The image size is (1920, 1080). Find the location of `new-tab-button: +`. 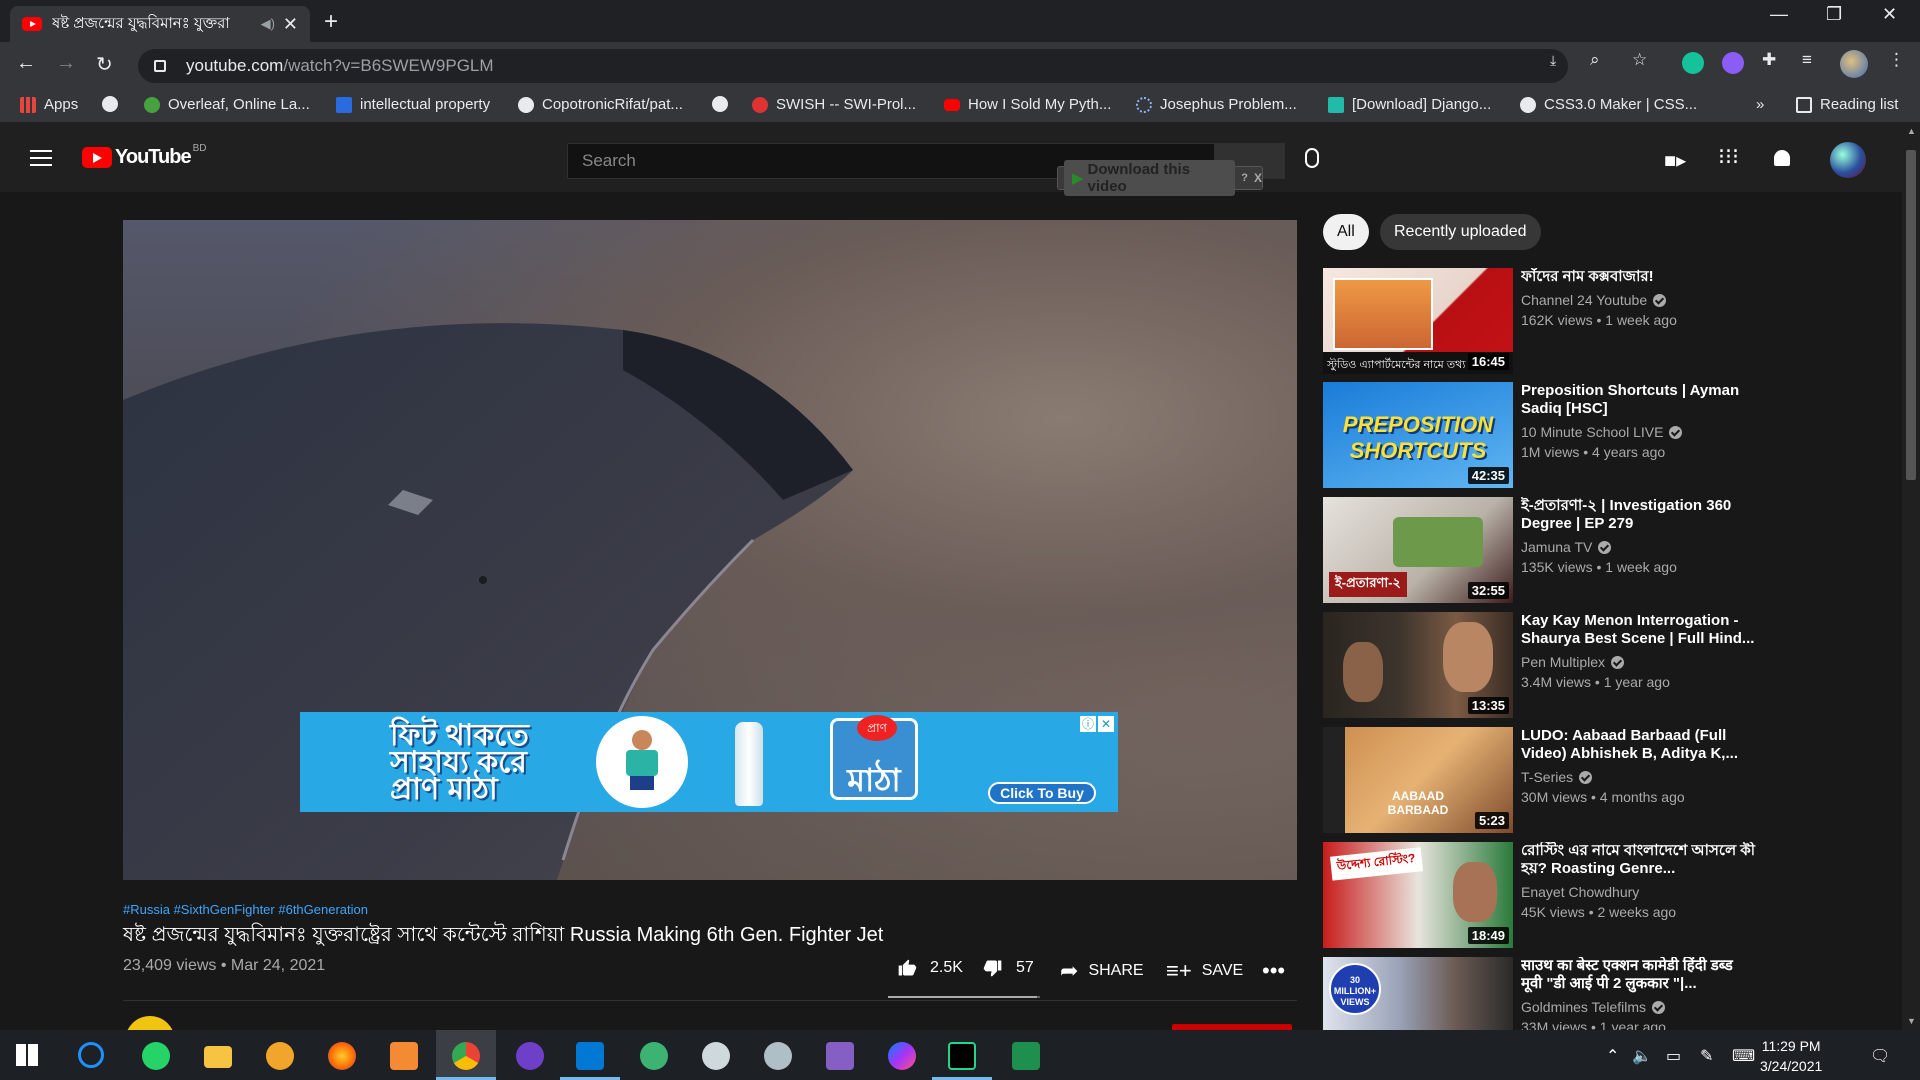

new-tab-button: + is located at coordinates (331, 22).